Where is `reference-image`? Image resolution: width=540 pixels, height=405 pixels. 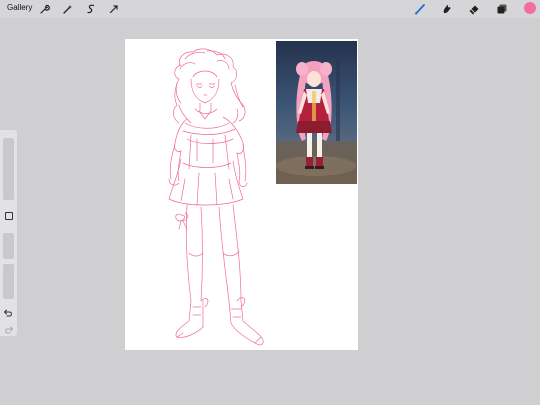 reference-image is located at coordinates (316, 112).